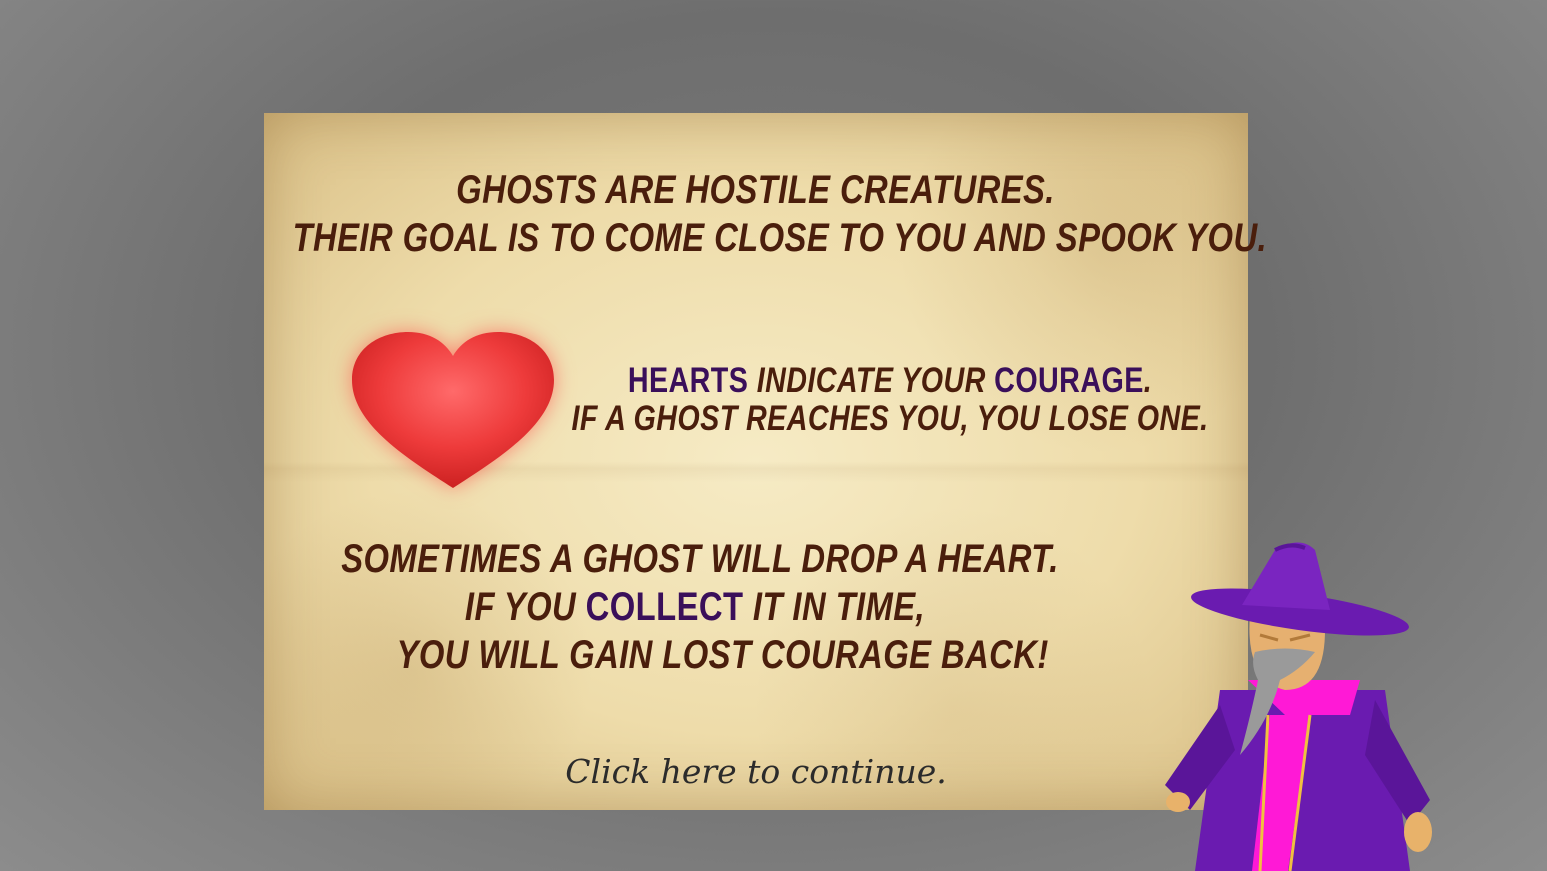 The width and height of the screenshot is (1547, 871). What do you see at coordinates (1148, 380) in the screenshot?
I see `hearts-period: .` at bounding box center [1148, 380].